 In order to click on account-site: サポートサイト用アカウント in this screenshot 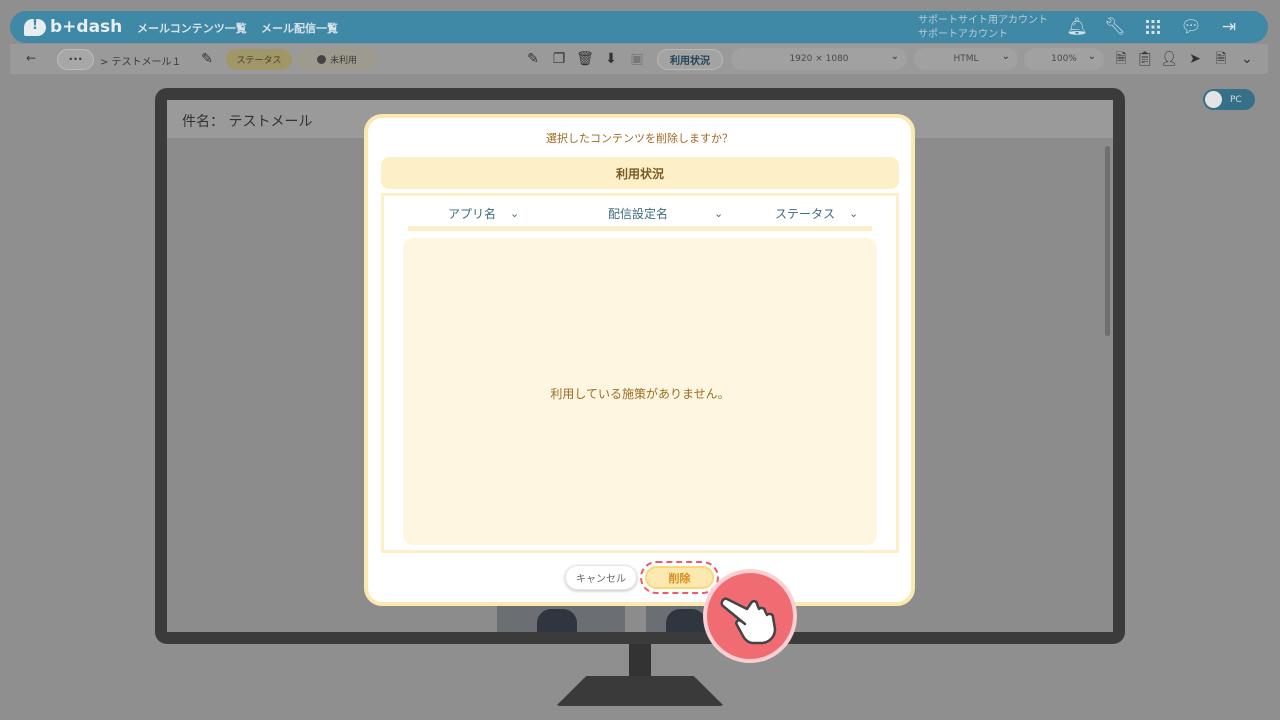, I will do `click(983, 20)`.